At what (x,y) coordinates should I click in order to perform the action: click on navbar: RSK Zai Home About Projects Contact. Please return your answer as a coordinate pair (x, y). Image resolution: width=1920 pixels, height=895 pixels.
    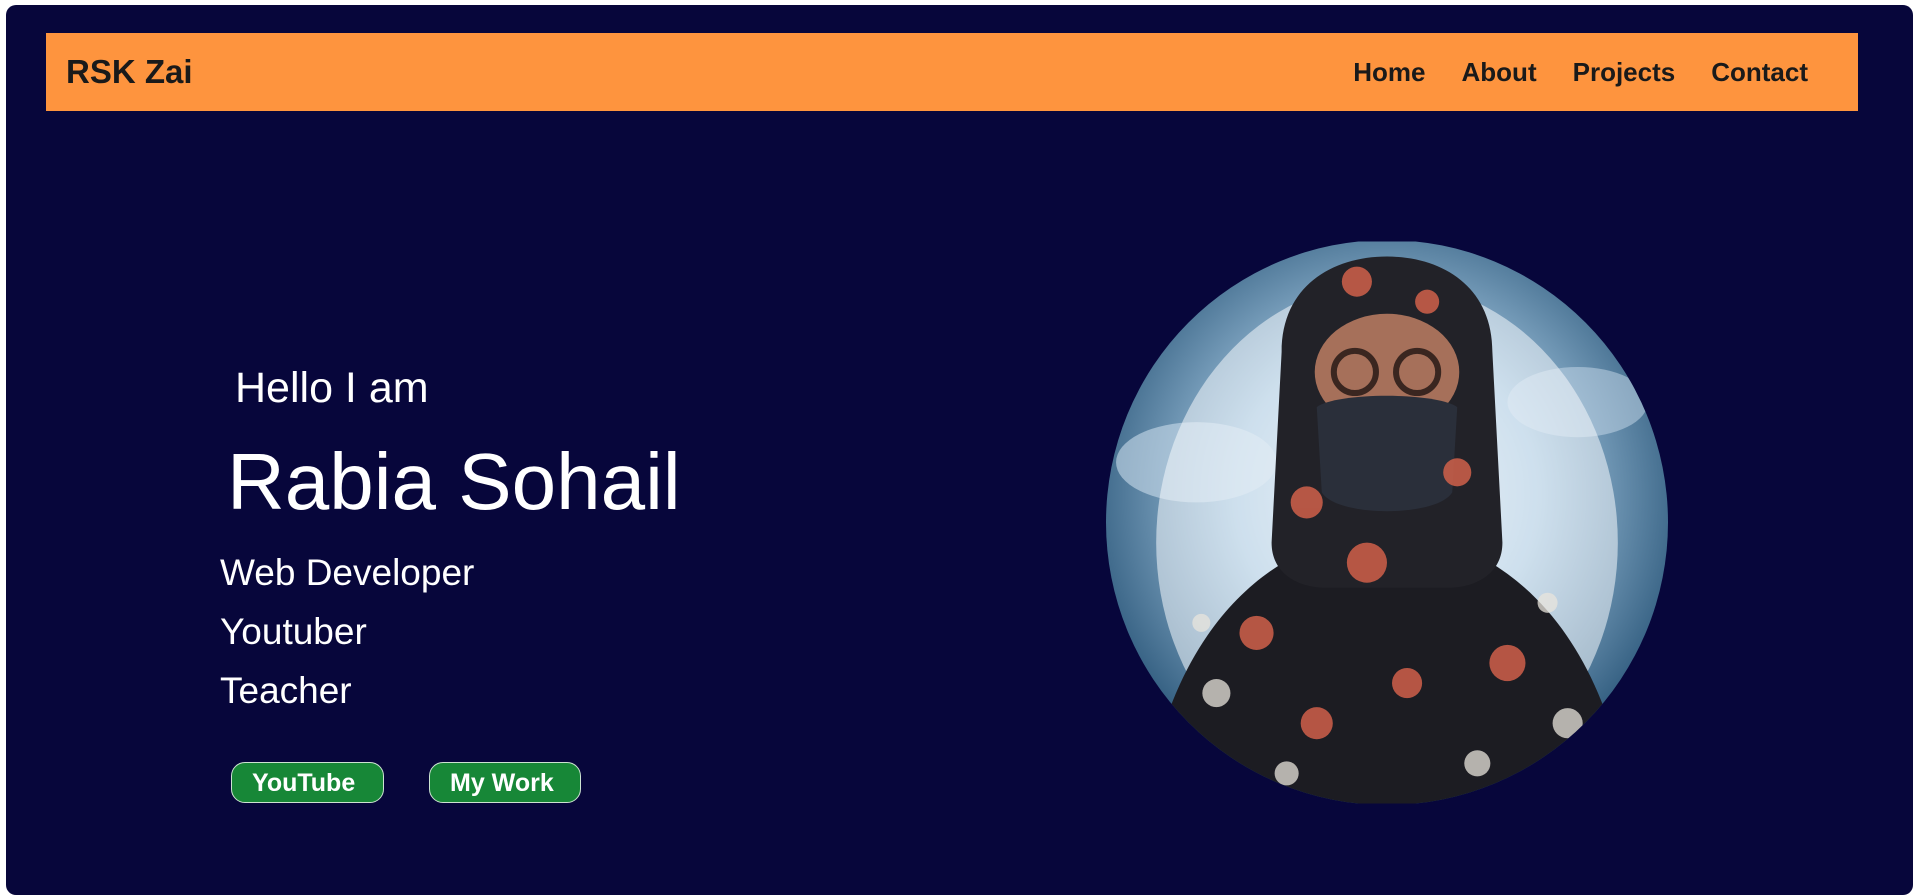
    Looking at the image, I should click on (952, 72).